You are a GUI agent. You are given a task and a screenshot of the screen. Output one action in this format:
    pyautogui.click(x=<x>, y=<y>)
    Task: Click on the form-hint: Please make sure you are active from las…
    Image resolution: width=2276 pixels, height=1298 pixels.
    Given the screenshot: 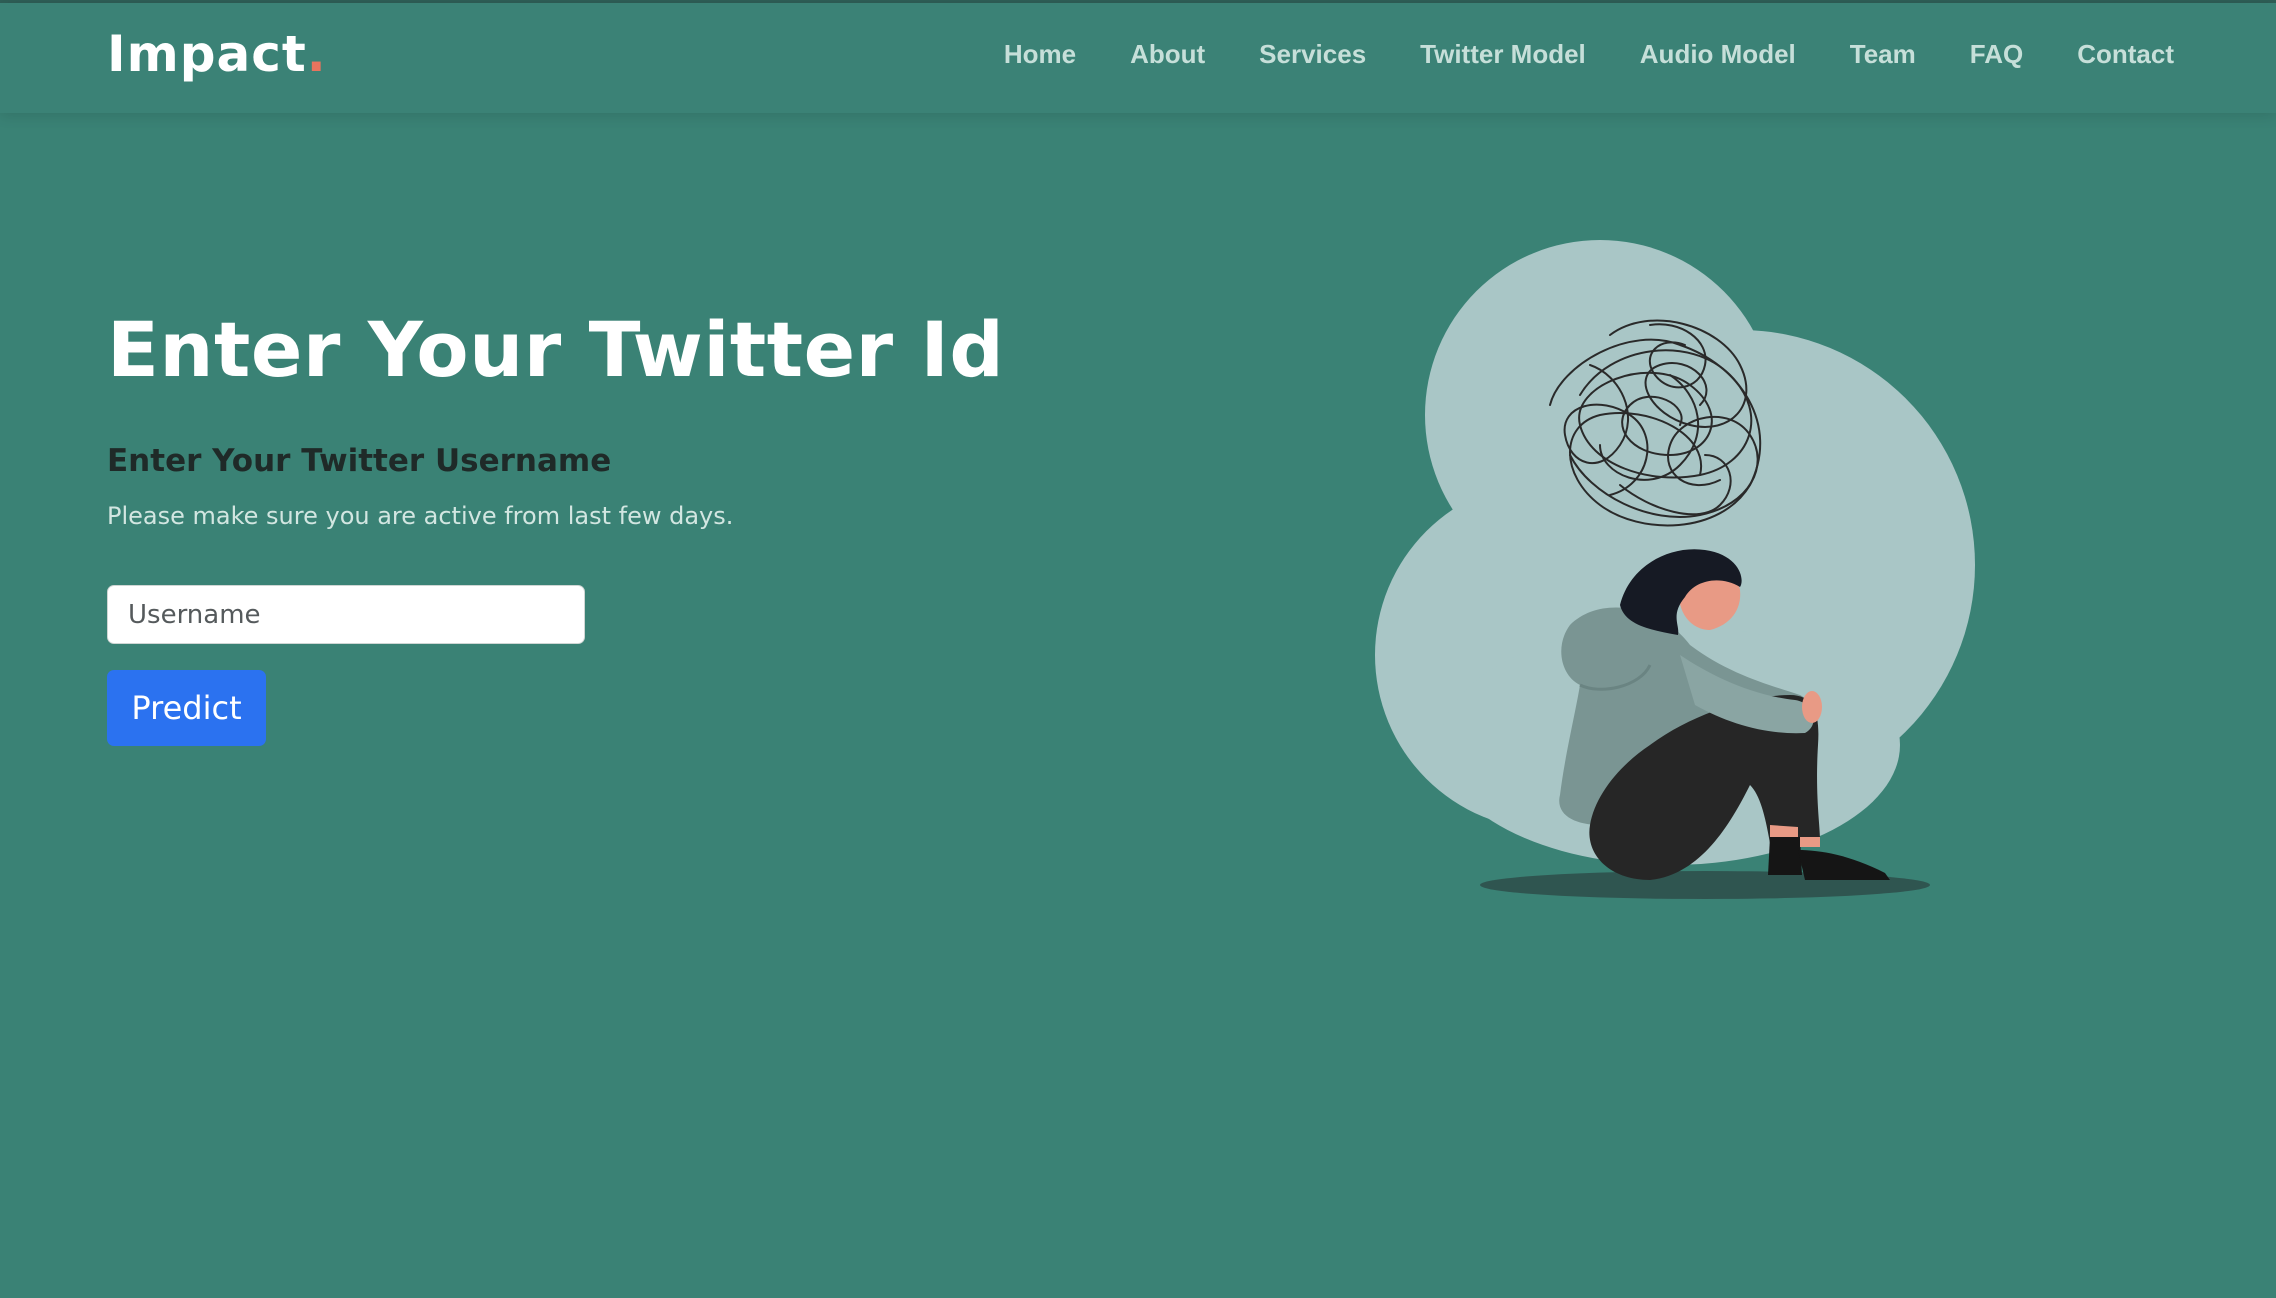 What is the action you would take?
    pyautogui.click(x=420, y=516)
    